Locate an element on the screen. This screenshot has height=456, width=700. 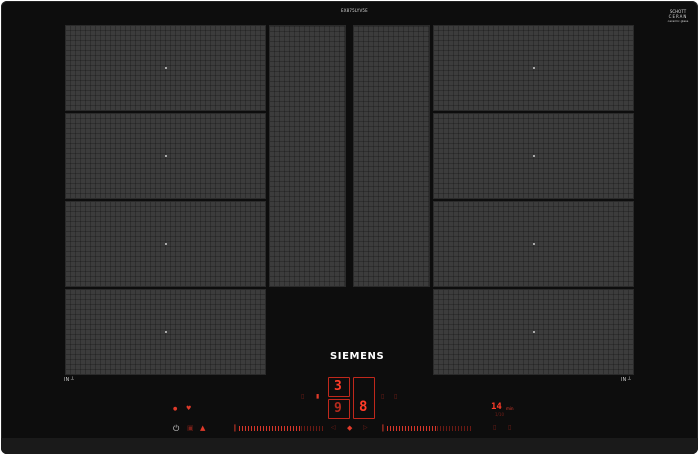
slider-left-end-icon: ┃ is located at coordinates (235, 428).